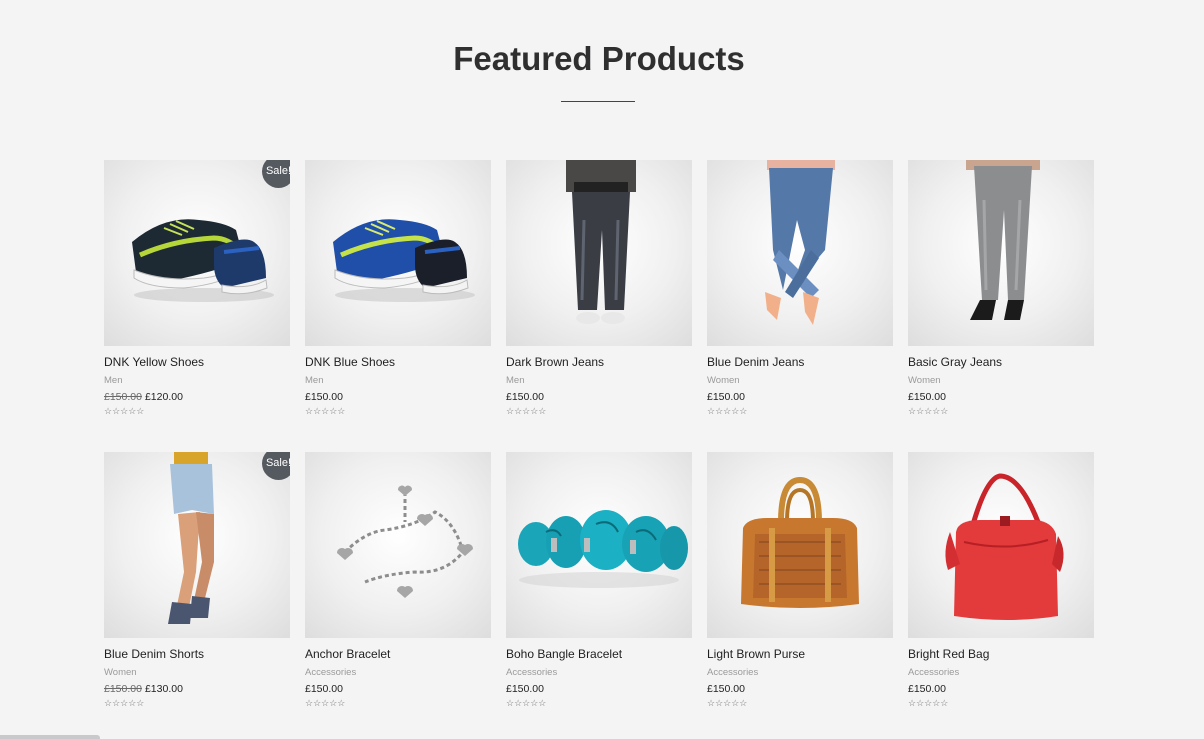 This screenshot has width=1204, height=739. What do you see at coordinates (800, 542) in the screenshot?
I see `purse-image` at bounding box center [800, 542].